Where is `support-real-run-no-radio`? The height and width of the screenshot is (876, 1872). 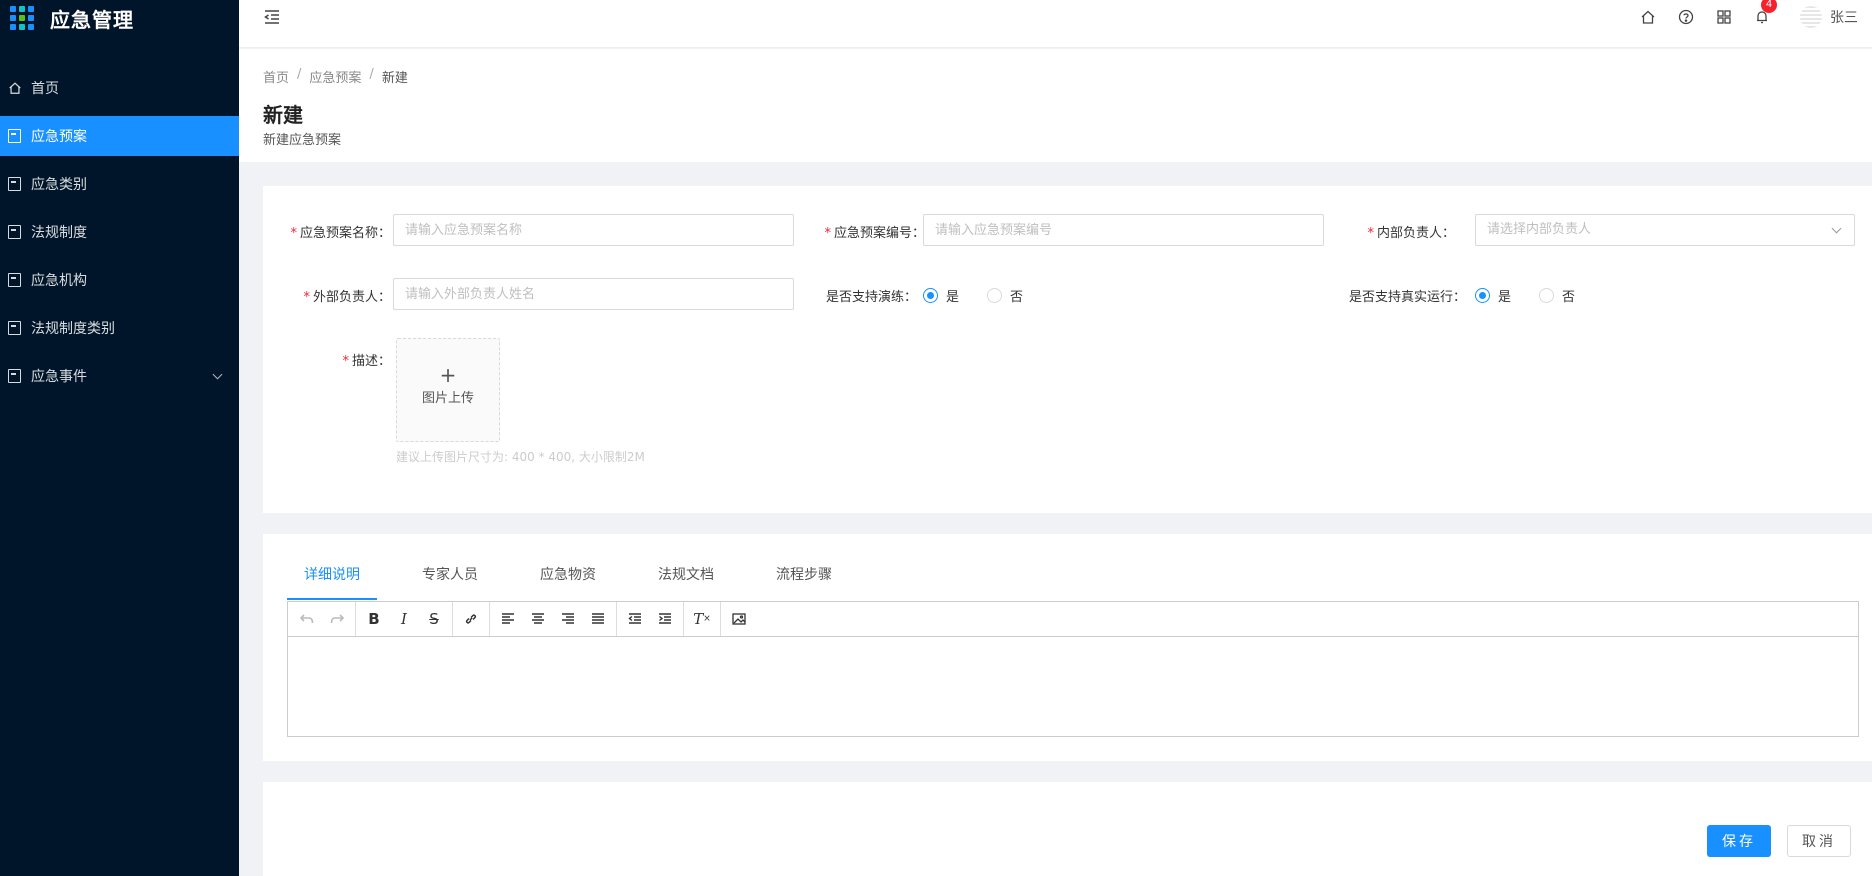
support-real-run-no-radio is located at coordinates (1547, 295).